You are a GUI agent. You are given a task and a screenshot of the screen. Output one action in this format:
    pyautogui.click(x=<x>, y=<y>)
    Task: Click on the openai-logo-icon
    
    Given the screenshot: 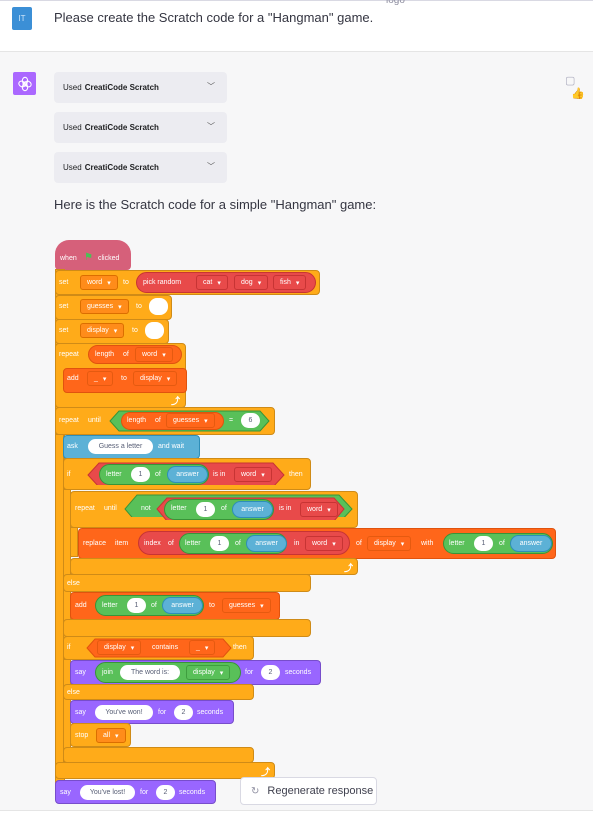 What is the action you would take?
    pyautogui.click(x=24, y=83)
    